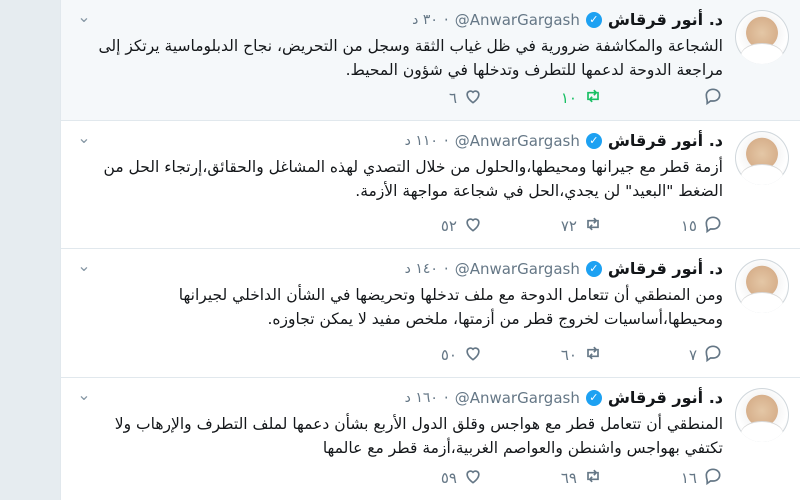  What do you see at coordinates (421, 269) in the screenshot?
I see `tweet-time: ١٤٠ د` at bounding box center [421, 269].